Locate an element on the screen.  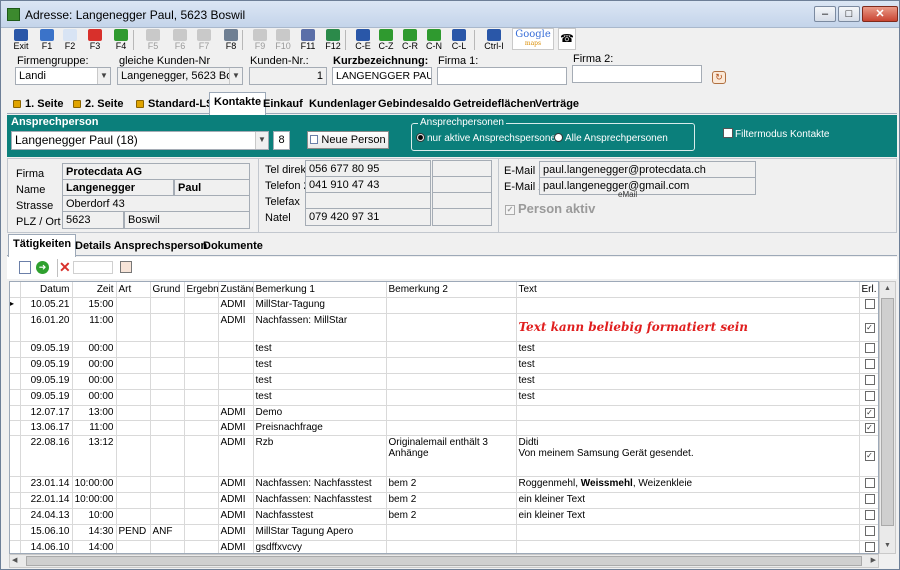
column-header: Datum is located at coordinates (46, 290).